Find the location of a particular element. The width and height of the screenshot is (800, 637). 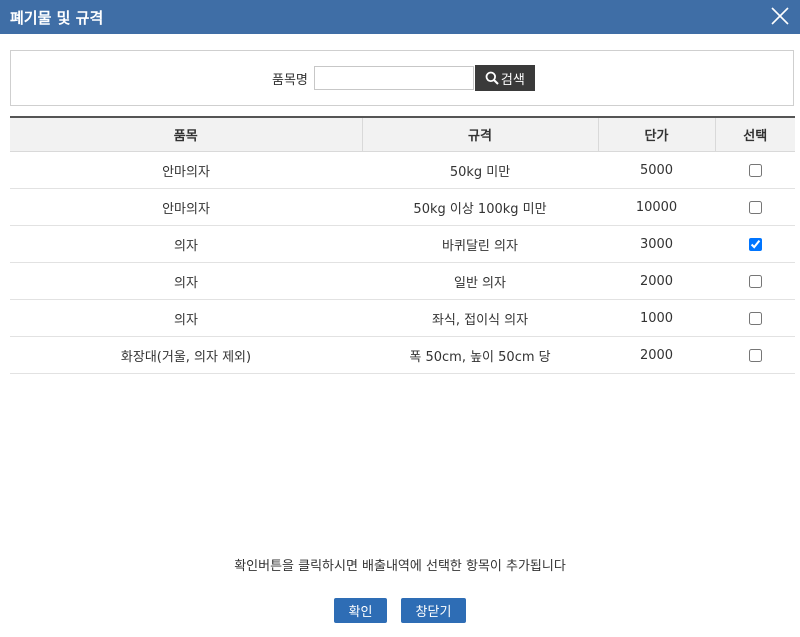

table-row: 안마의자 50kg 미만 5000 is located at coordinates (402, 170).